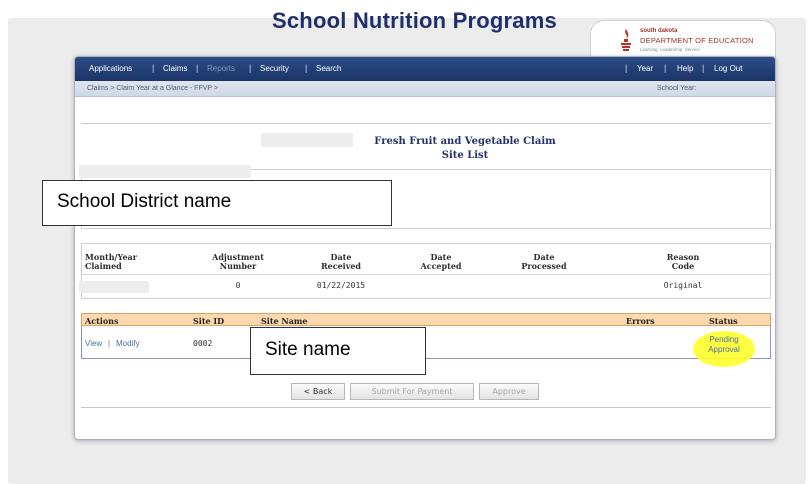 The height and width of the screenshot is (484, 810). What do you see at coordinates (626, 40) in the screenshot?
I see `torch-logo-icon` at bounding box center [626, 40].